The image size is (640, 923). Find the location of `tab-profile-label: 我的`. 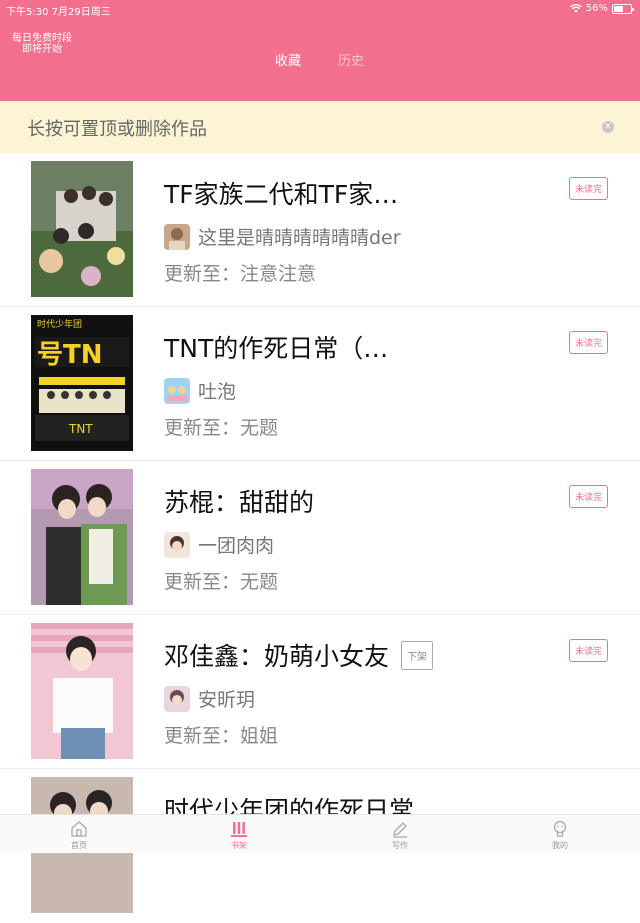

tab-profile-label: 我的 is located at coordinates (560, 845).